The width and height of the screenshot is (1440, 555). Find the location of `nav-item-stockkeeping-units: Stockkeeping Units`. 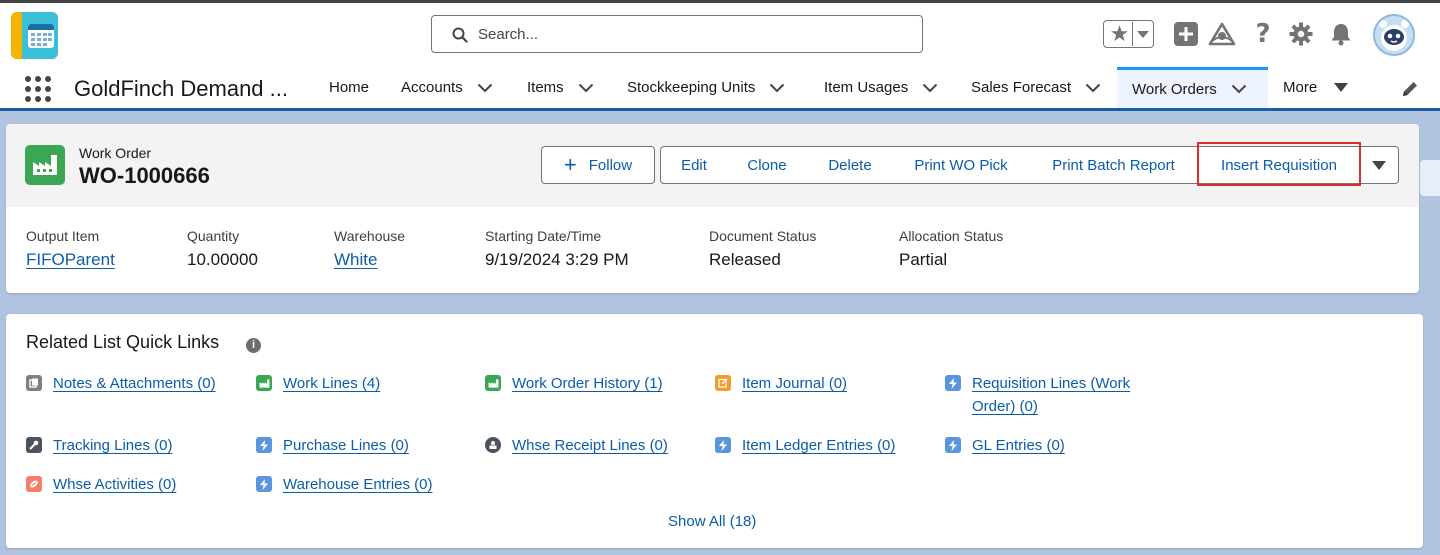

nav-item-stockkeeping-units: Stockkeeping Units is located at coordinates (706, 87).